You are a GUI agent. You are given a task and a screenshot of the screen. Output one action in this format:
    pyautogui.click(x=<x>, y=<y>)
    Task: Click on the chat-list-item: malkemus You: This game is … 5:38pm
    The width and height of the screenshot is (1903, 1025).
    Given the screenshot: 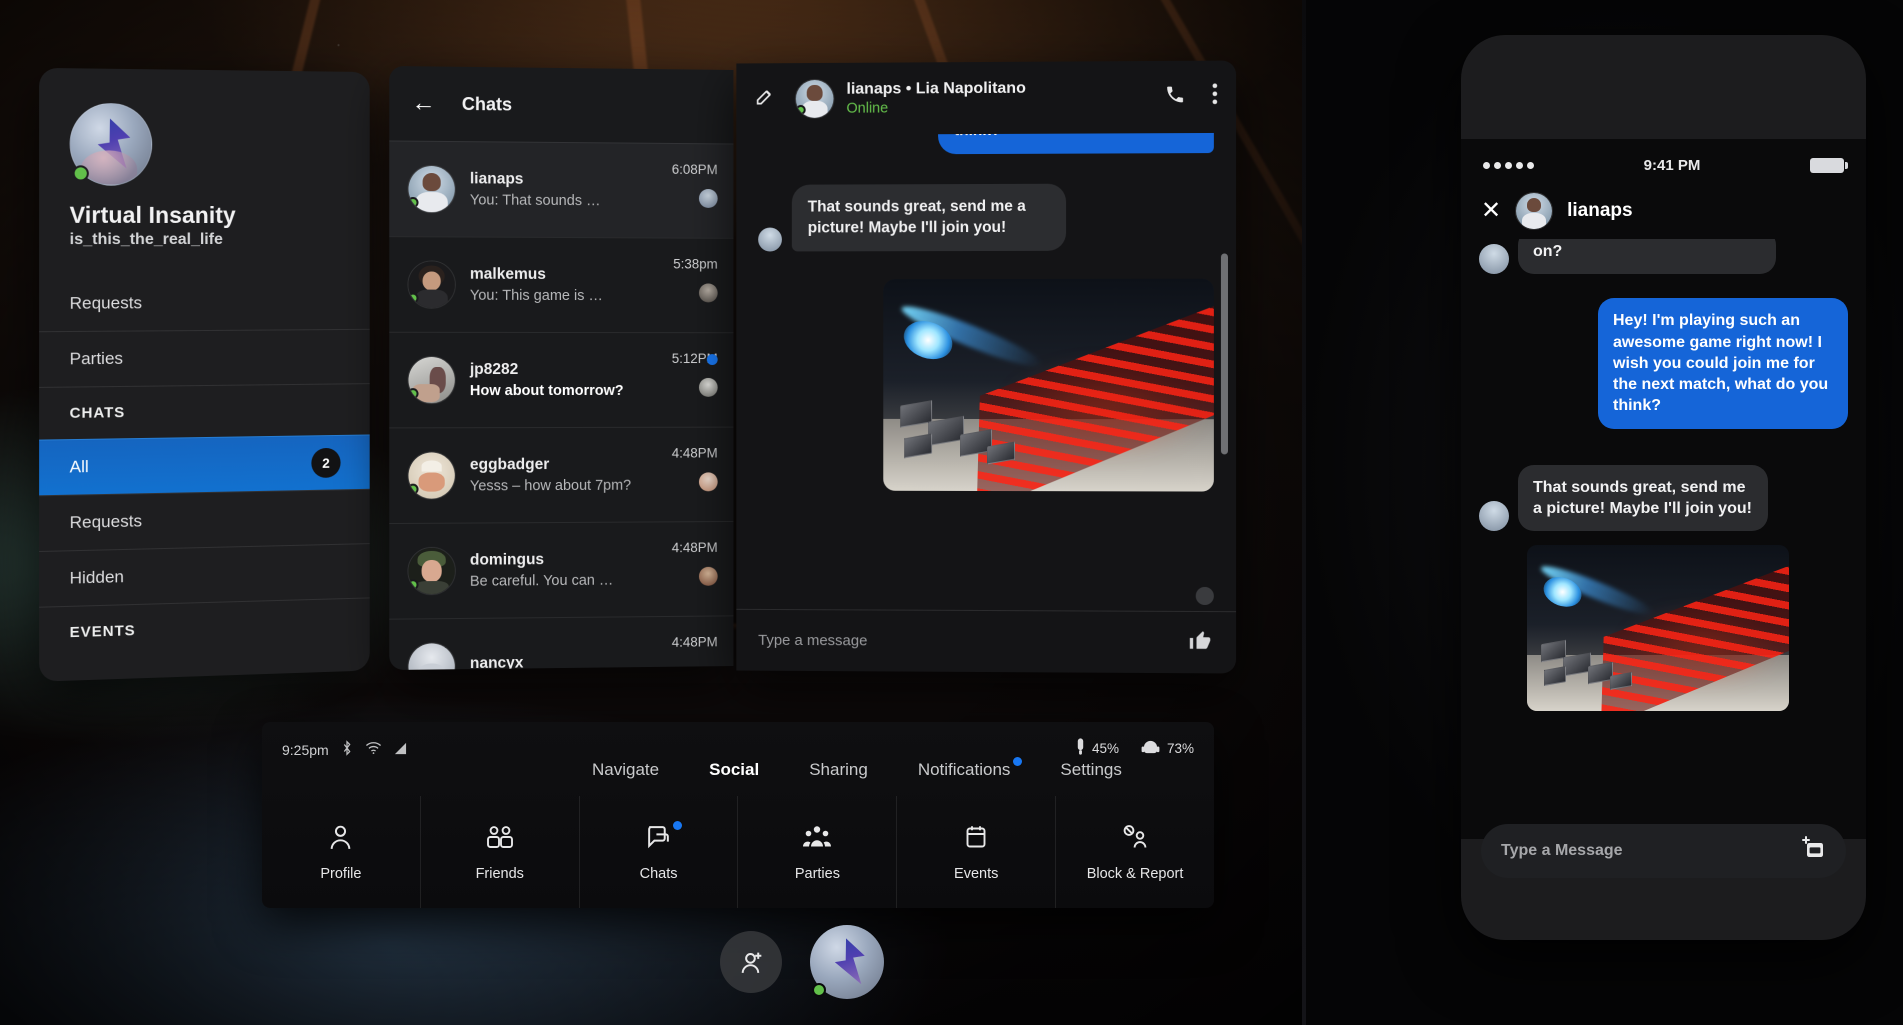 What is the action you would take?
    pyautogui.click(x=561, y=284)
    